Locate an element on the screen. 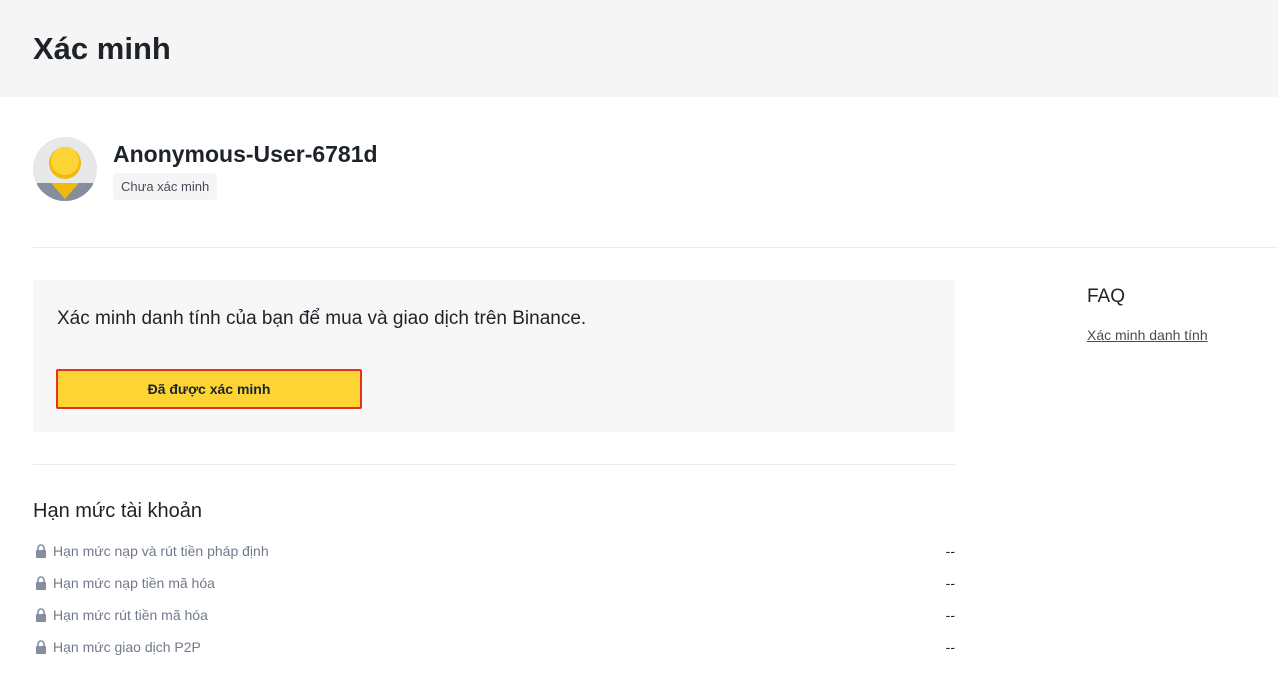 The height and width of the screenshot is (691, 1278). limit-row-crypto-deposit: Hạn mức nạp tiền mã hóa -- is located at coordinates (494, 583).